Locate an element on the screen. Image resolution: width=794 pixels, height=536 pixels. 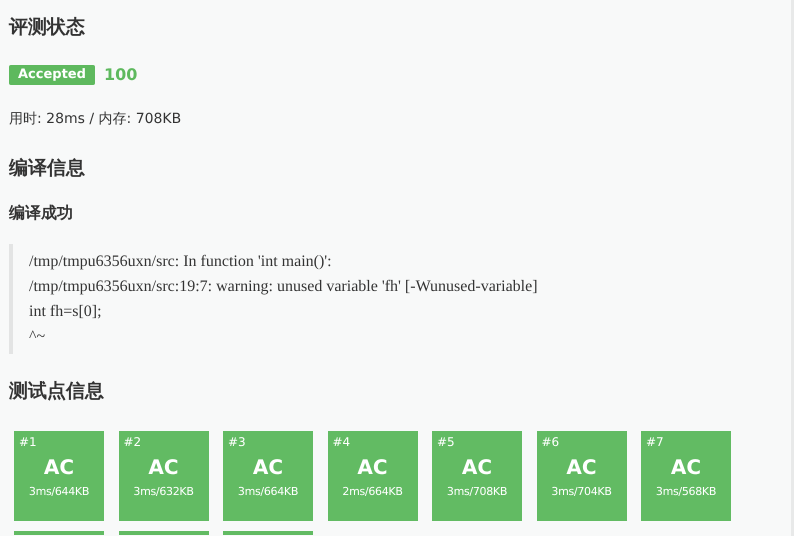
testcase-number: #6 is located at coordinates (551, 442).